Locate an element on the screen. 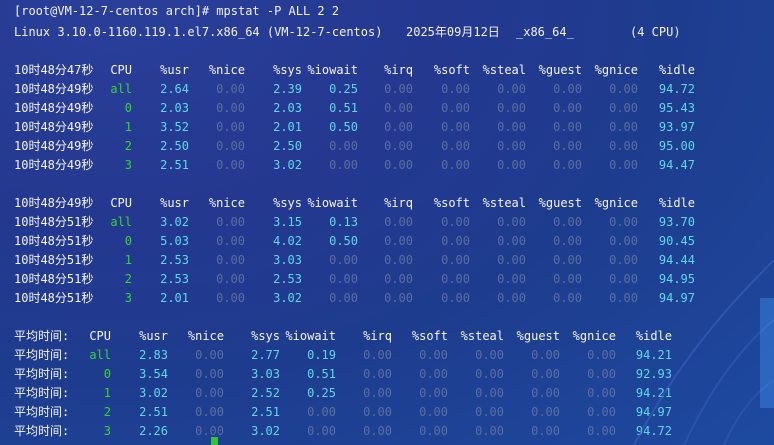  stat-value: 2.01 is located at coordinates (174, 298).